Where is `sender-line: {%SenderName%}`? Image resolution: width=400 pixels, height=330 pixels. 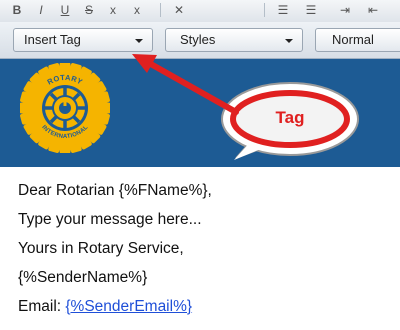 sender-line: {%SenderName%} is located at coordinates (83, 277).